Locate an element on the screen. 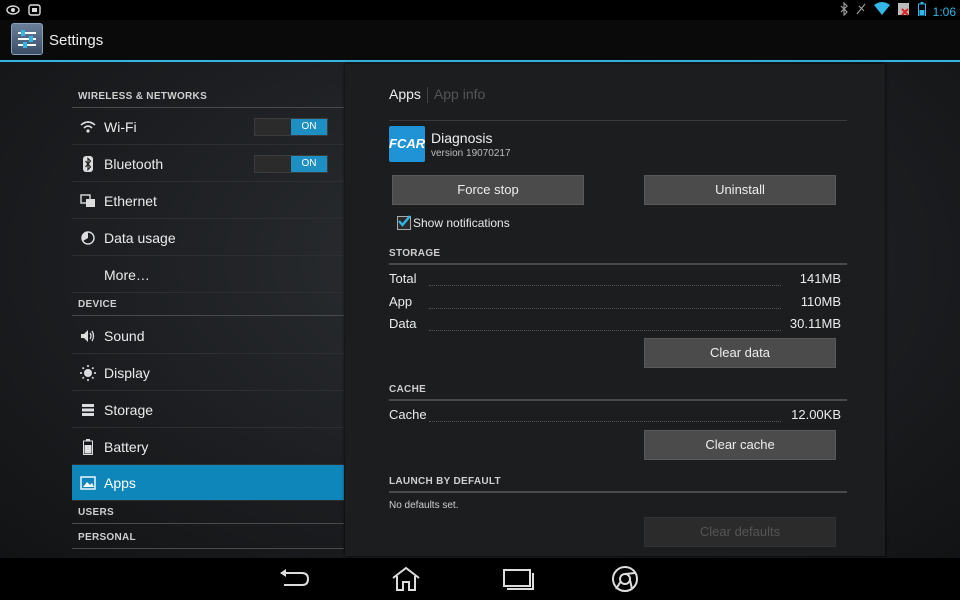 The height and width of the screenshot is (600, 960). no-defaults-text: No defaults set. is located at coordinates (424, 505).